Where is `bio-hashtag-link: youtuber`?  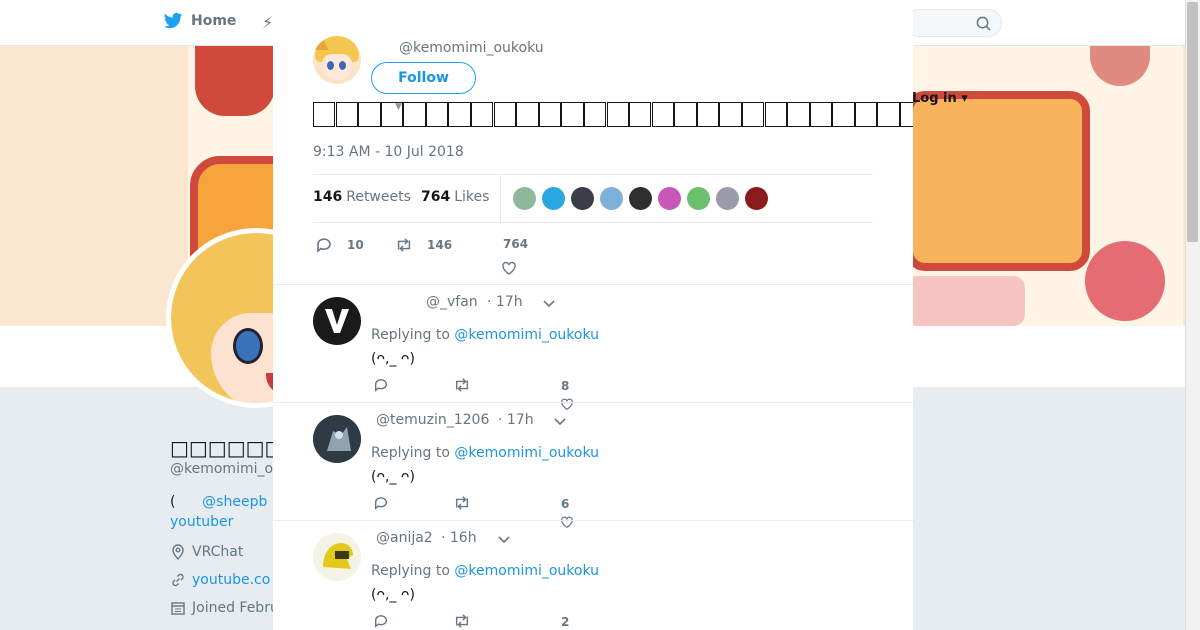 bio-hashtag-link: youtuber is located at coordinates (201, 522).